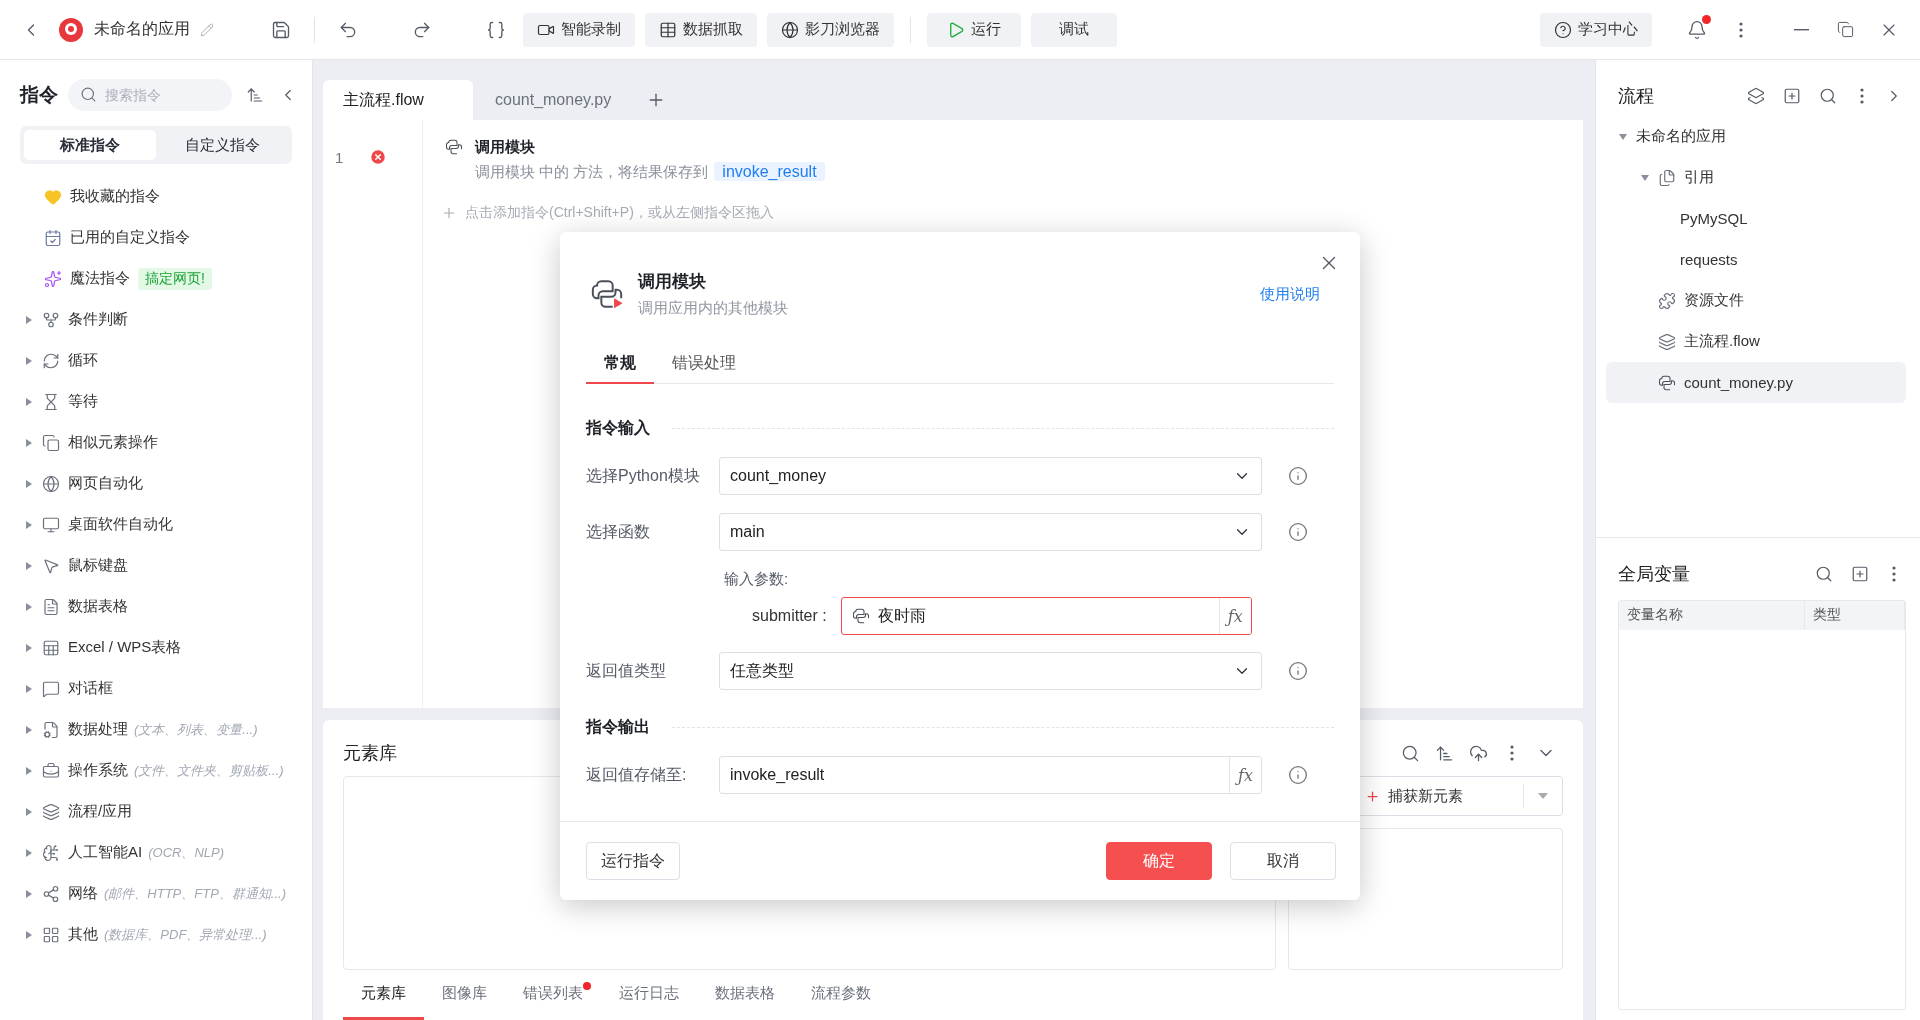 Image resolution: width=1920 pixels, height=1020 pixels. Describe the element at coordinates (1845, 29) in the screenshot. I see `restore-icon` at that location.